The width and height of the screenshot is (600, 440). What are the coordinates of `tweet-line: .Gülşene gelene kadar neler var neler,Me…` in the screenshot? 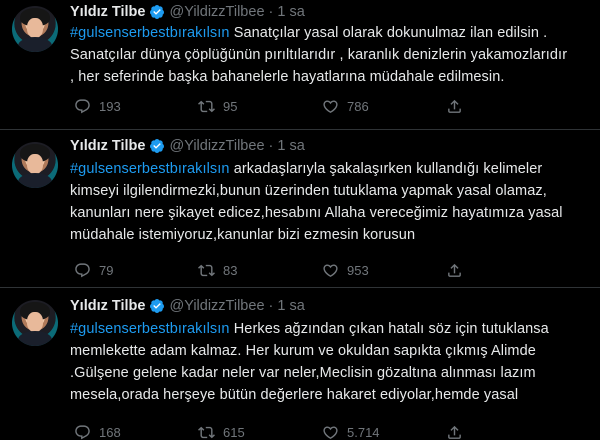 It's located at (330, 373).